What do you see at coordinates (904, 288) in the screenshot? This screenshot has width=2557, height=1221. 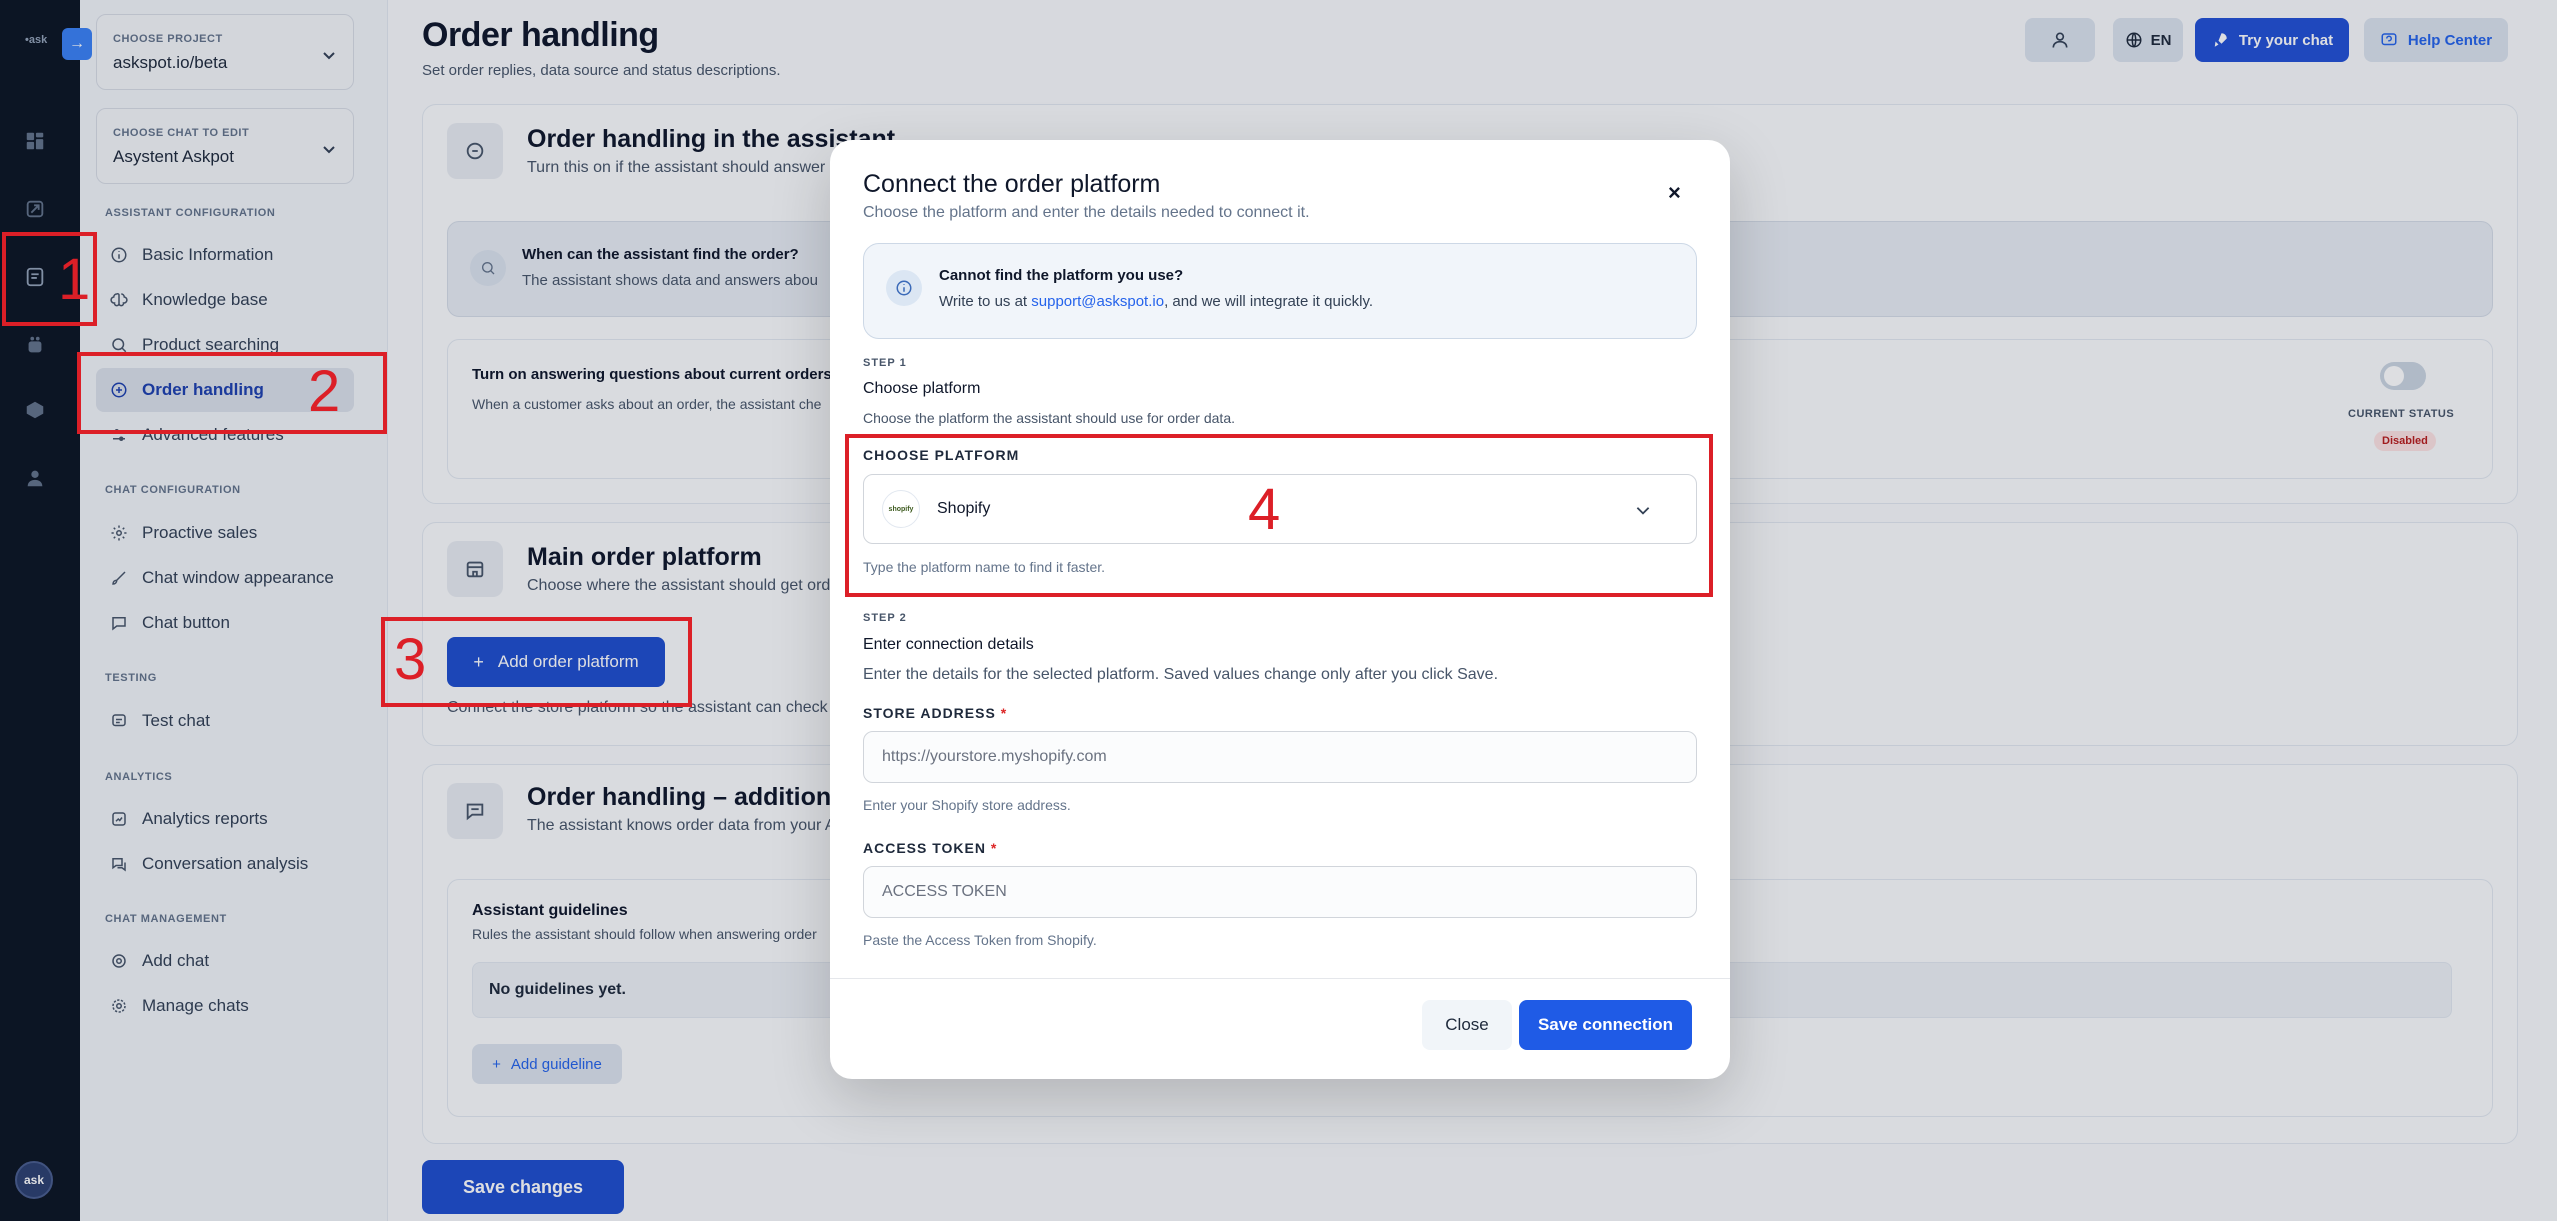 I see `info-icon` at bounding box center [904, 288].